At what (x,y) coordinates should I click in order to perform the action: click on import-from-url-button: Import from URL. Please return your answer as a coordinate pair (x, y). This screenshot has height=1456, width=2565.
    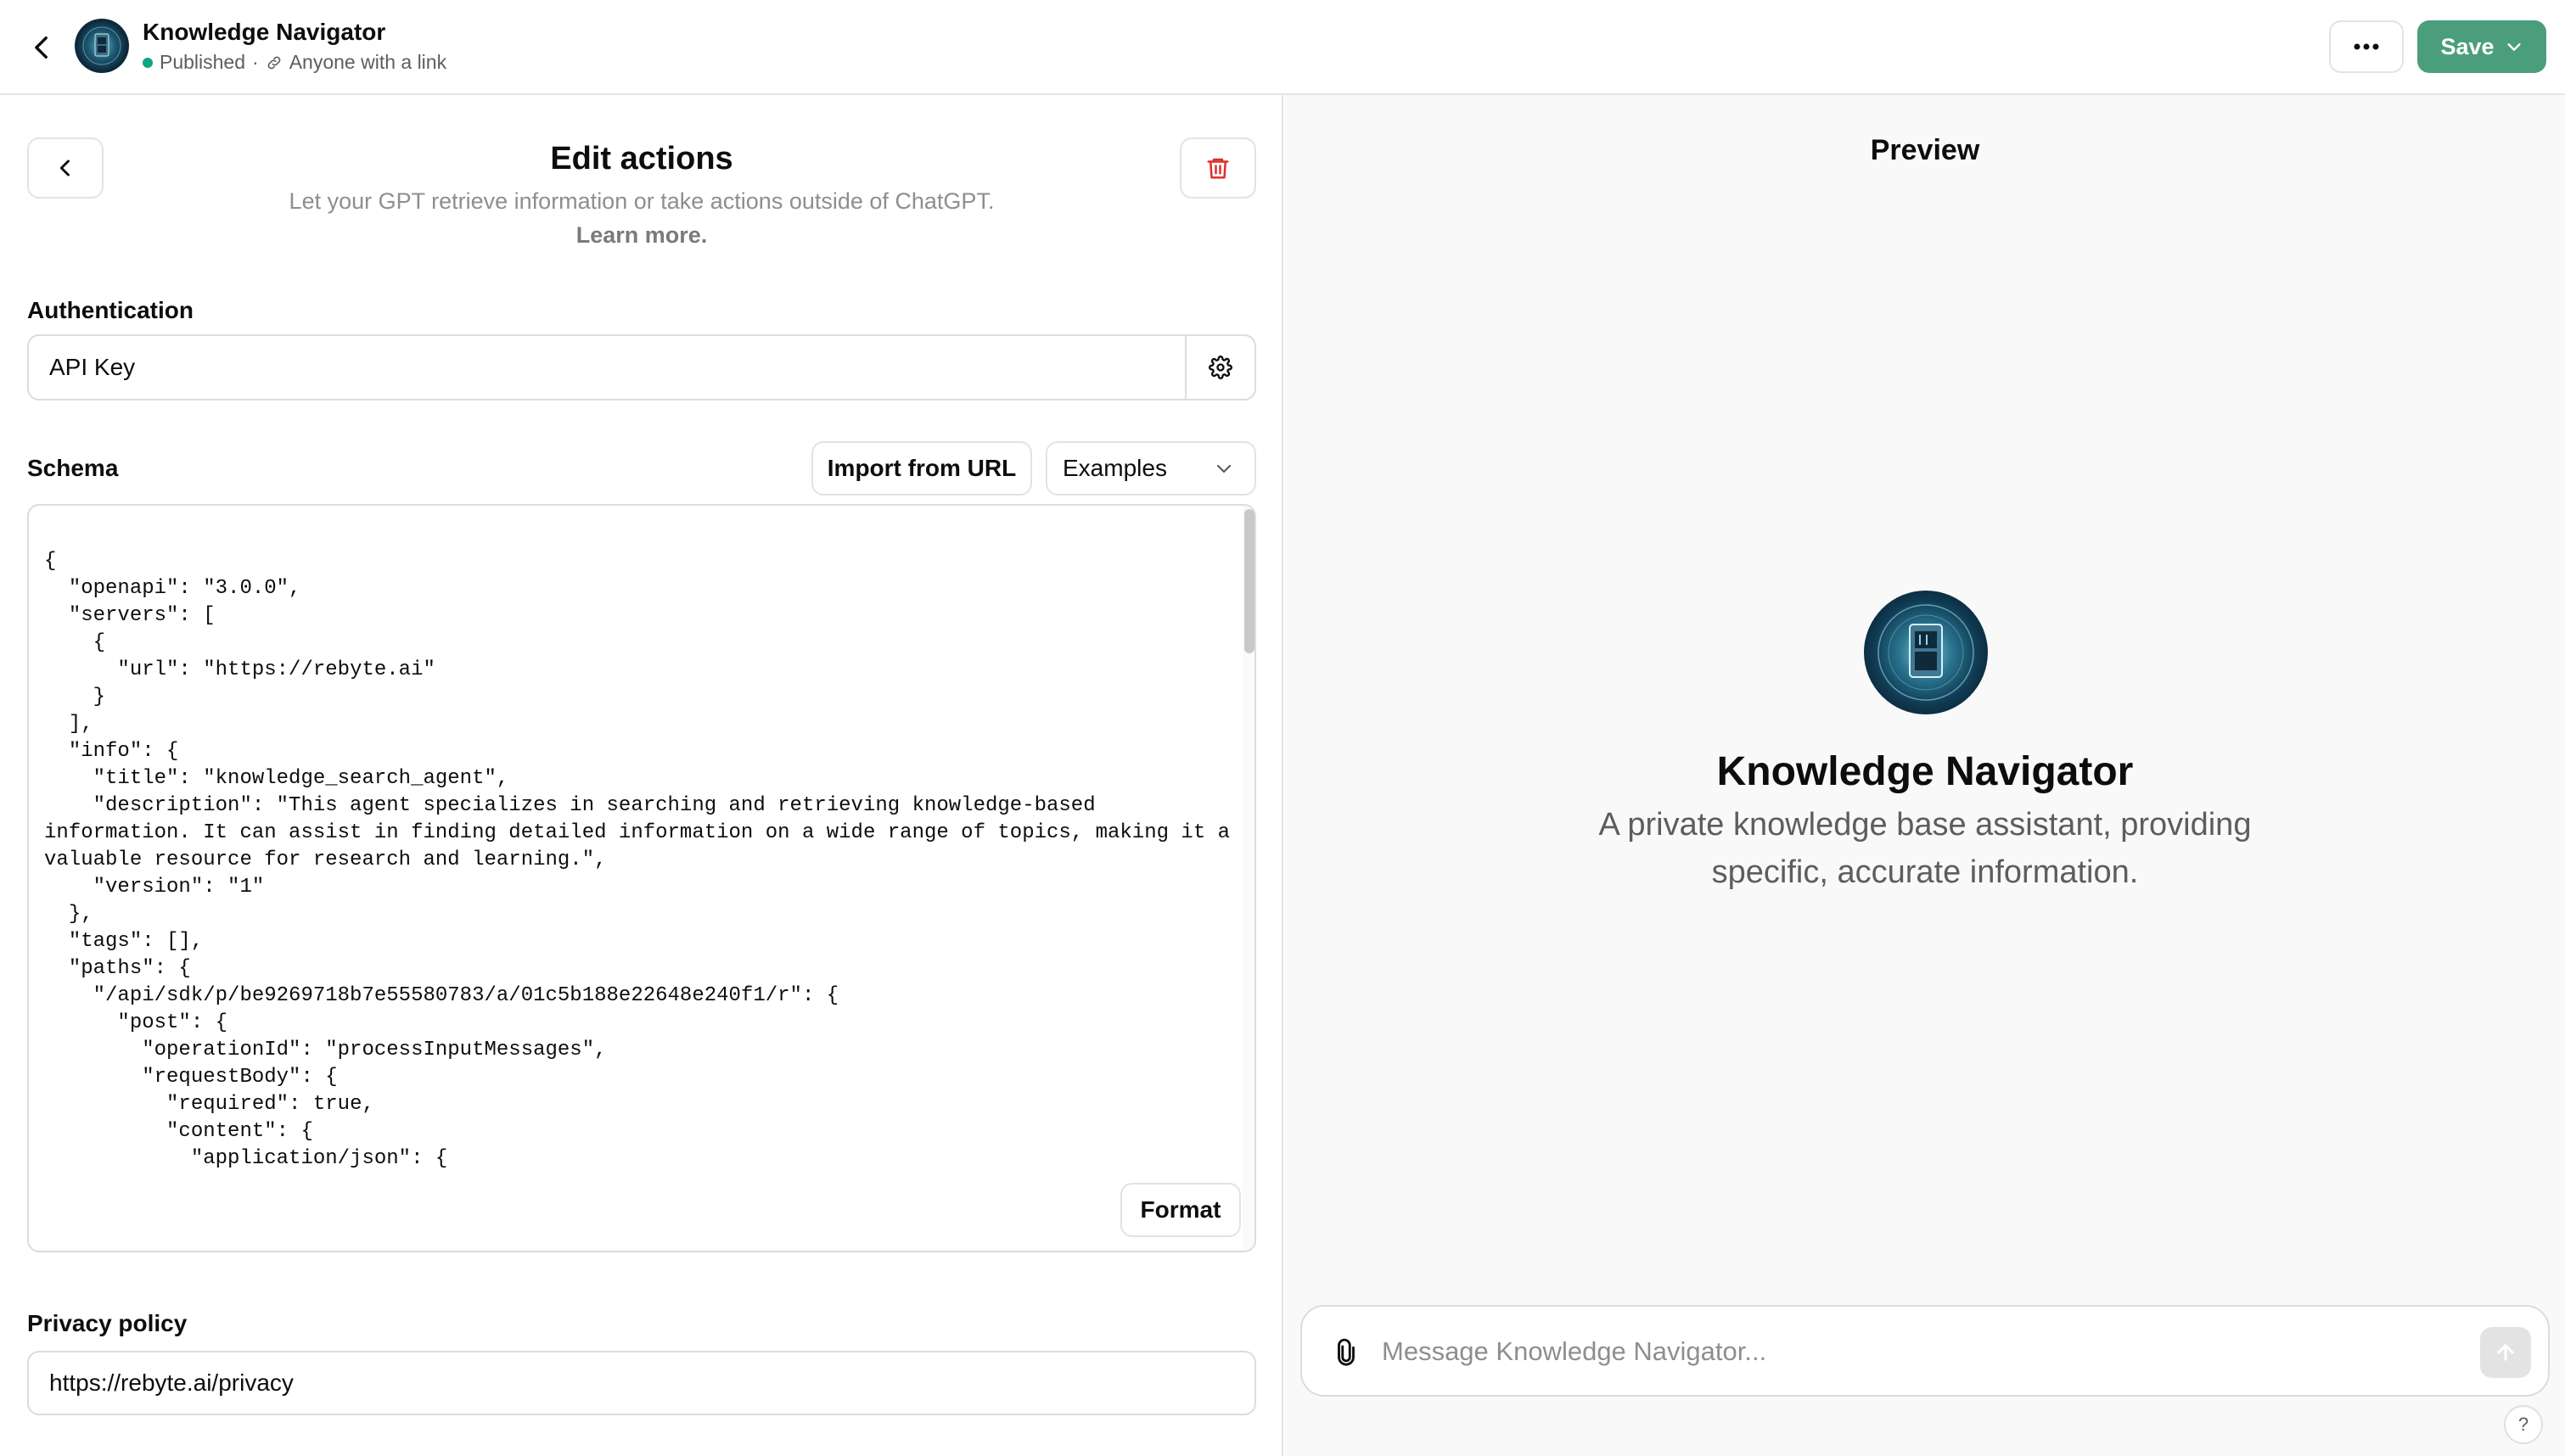
    Looking at the image, I should click on (921, 469).